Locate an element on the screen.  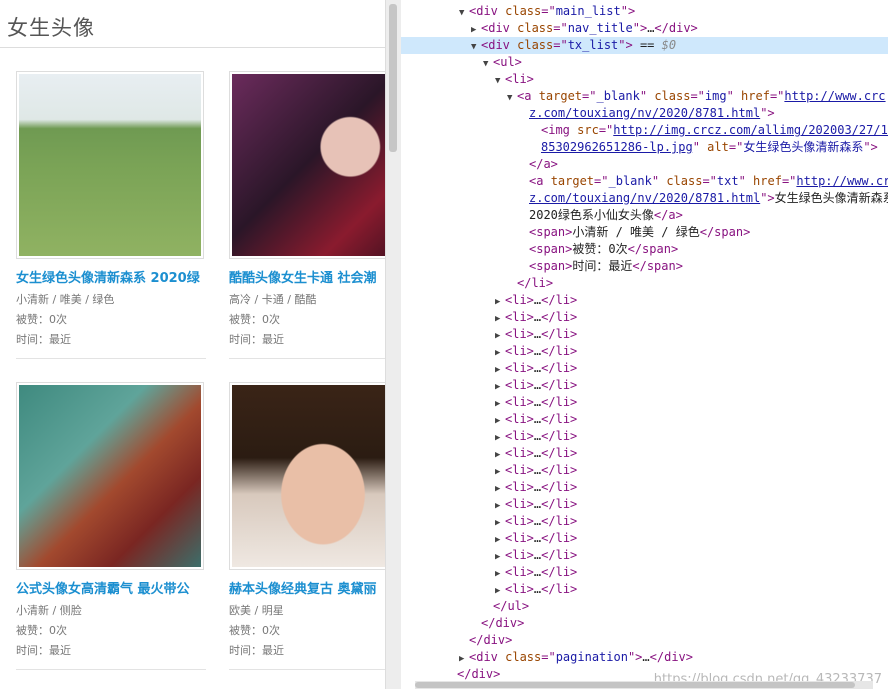
avatar-card: 公式头像女高清霸气 最火带公 小清新 / 侧脸 被赞：0次 时间：最近 is located at coordinates (113, 526).